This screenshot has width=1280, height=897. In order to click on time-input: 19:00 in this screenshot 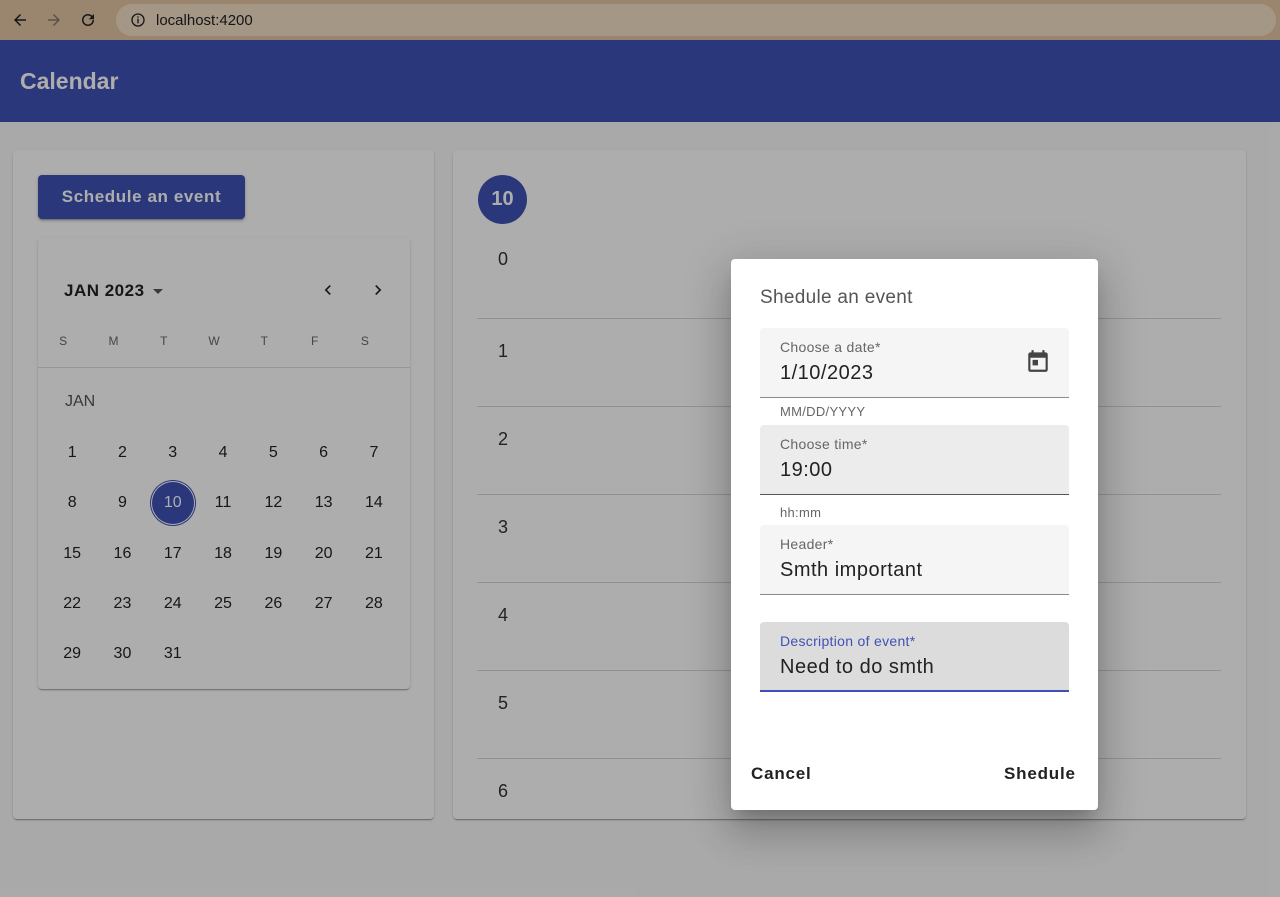, I will do `click(900, 470)`.